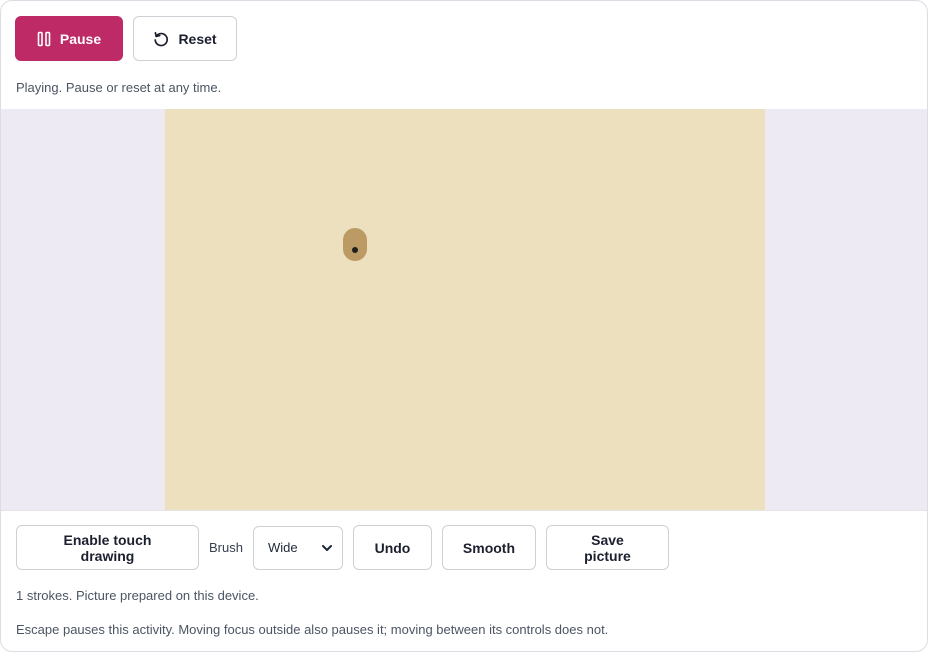  I want to click on brush-select-value: Wide, so click(282, 547).